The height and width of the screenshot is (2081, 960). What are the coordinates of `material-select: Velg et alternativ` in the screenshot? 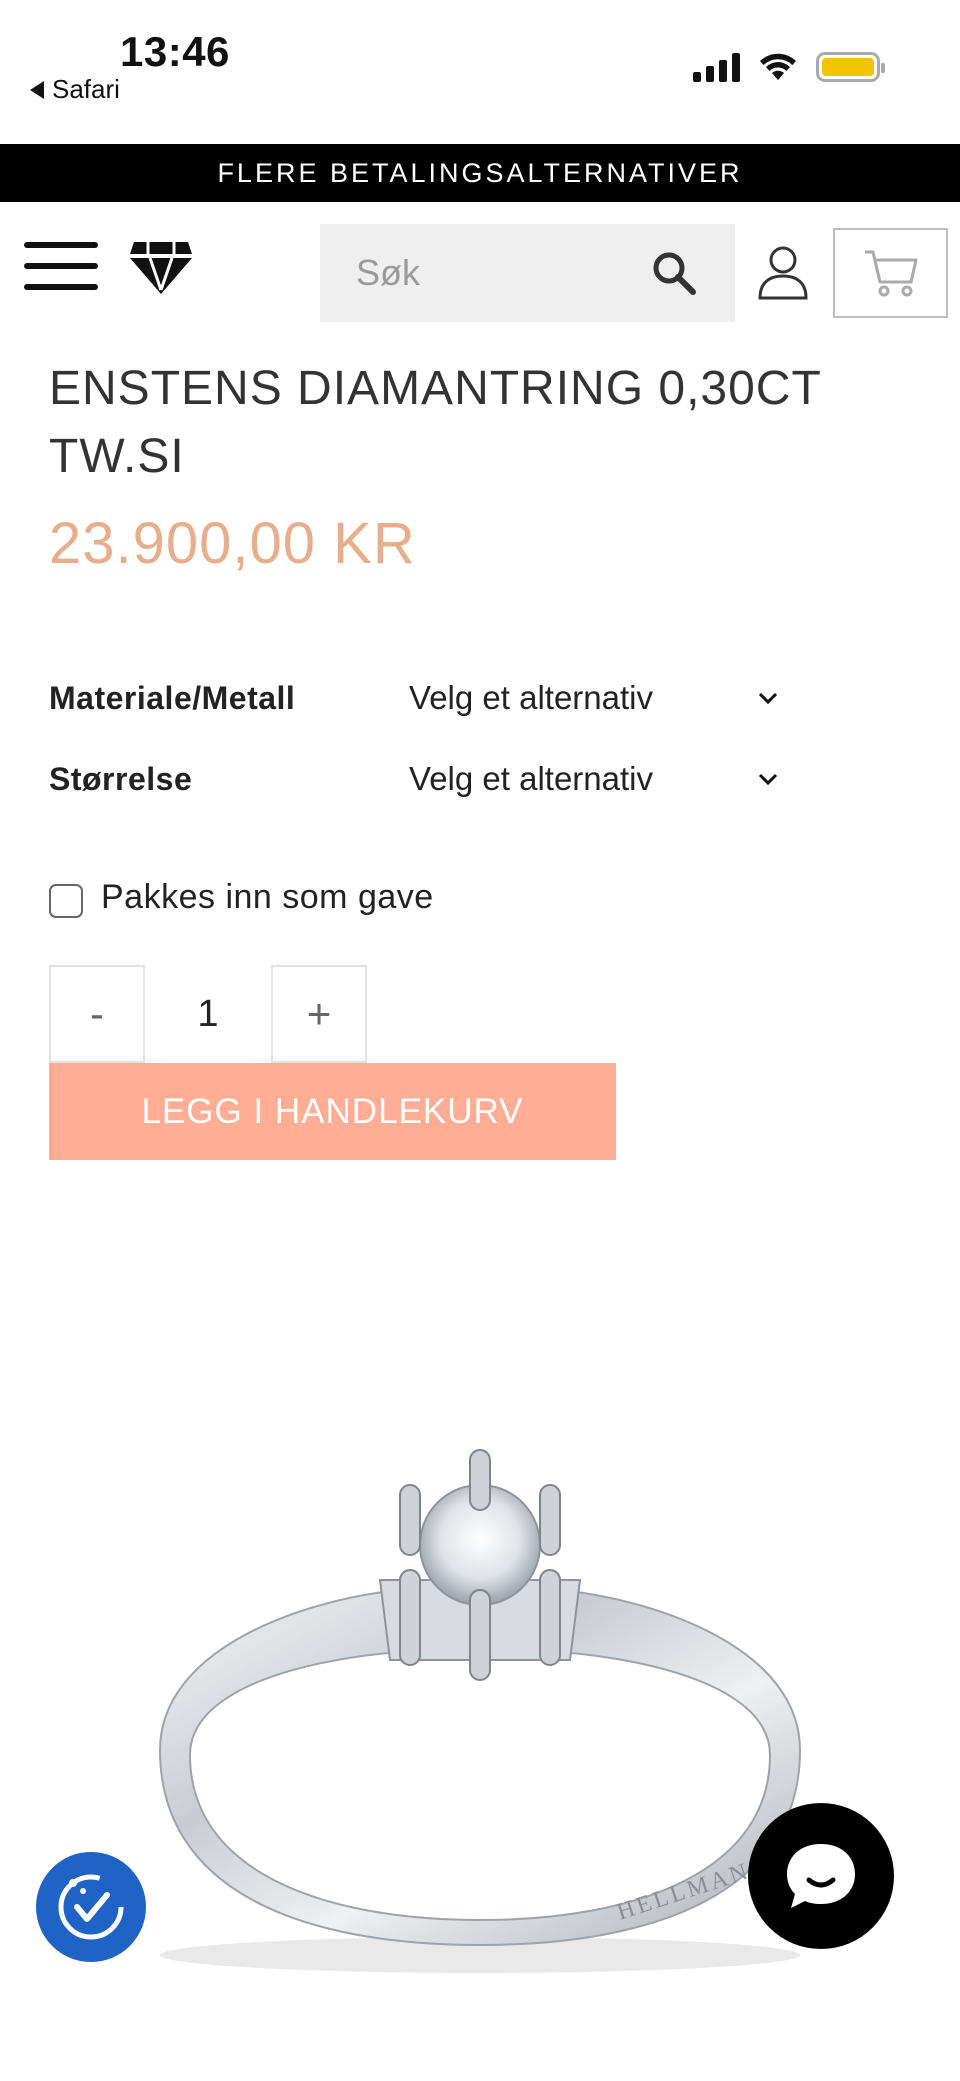 It's located at (599, 698).